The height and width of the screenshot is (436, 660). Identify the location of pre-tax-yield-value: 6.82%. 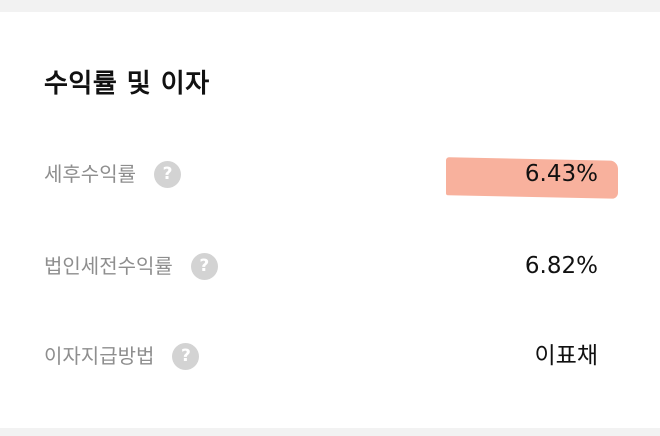
(561, 266).